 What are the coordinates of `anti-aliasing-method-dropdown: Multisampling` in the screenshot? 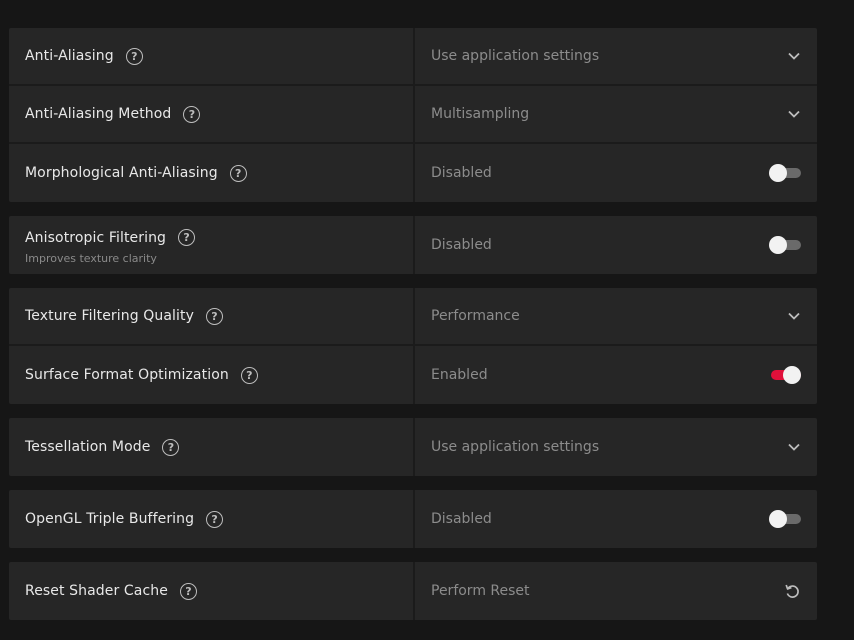 It's located at (615, 114).